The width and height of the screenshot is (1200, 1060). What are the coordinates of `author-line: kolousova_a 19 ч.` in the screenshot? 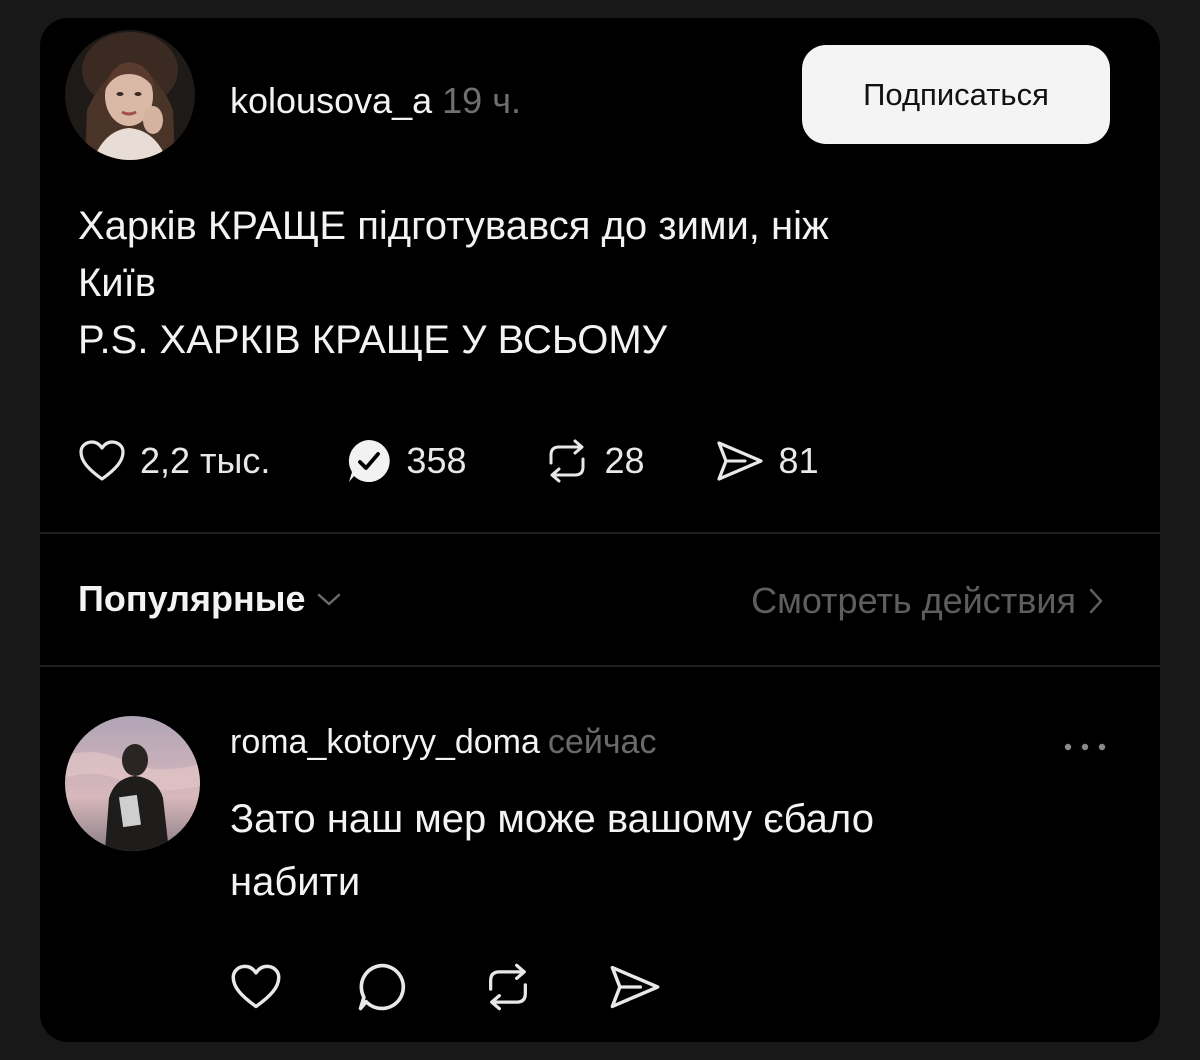 It's located at (375, 101).